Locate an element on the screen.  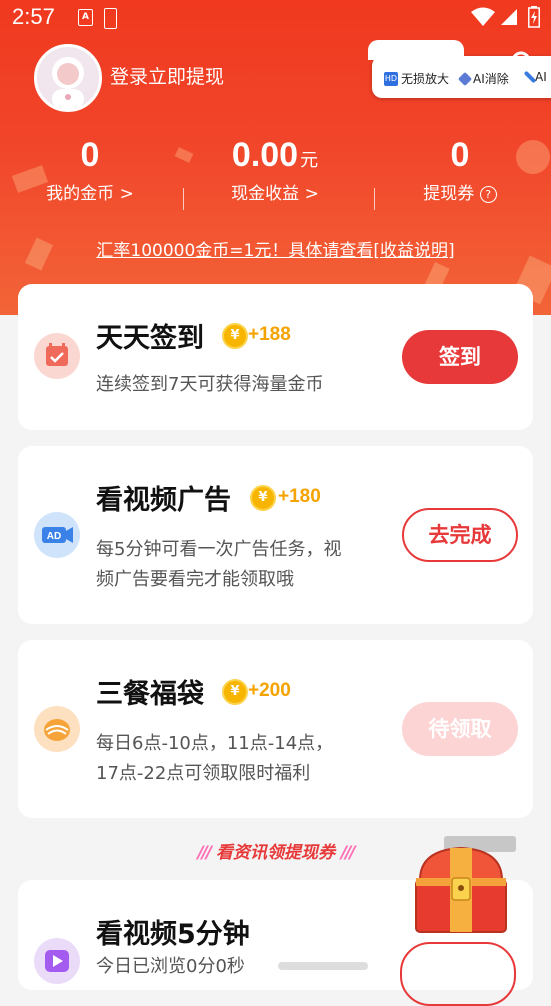
tool-ai-erase: AI消除 is located at coordinates (483, 78).